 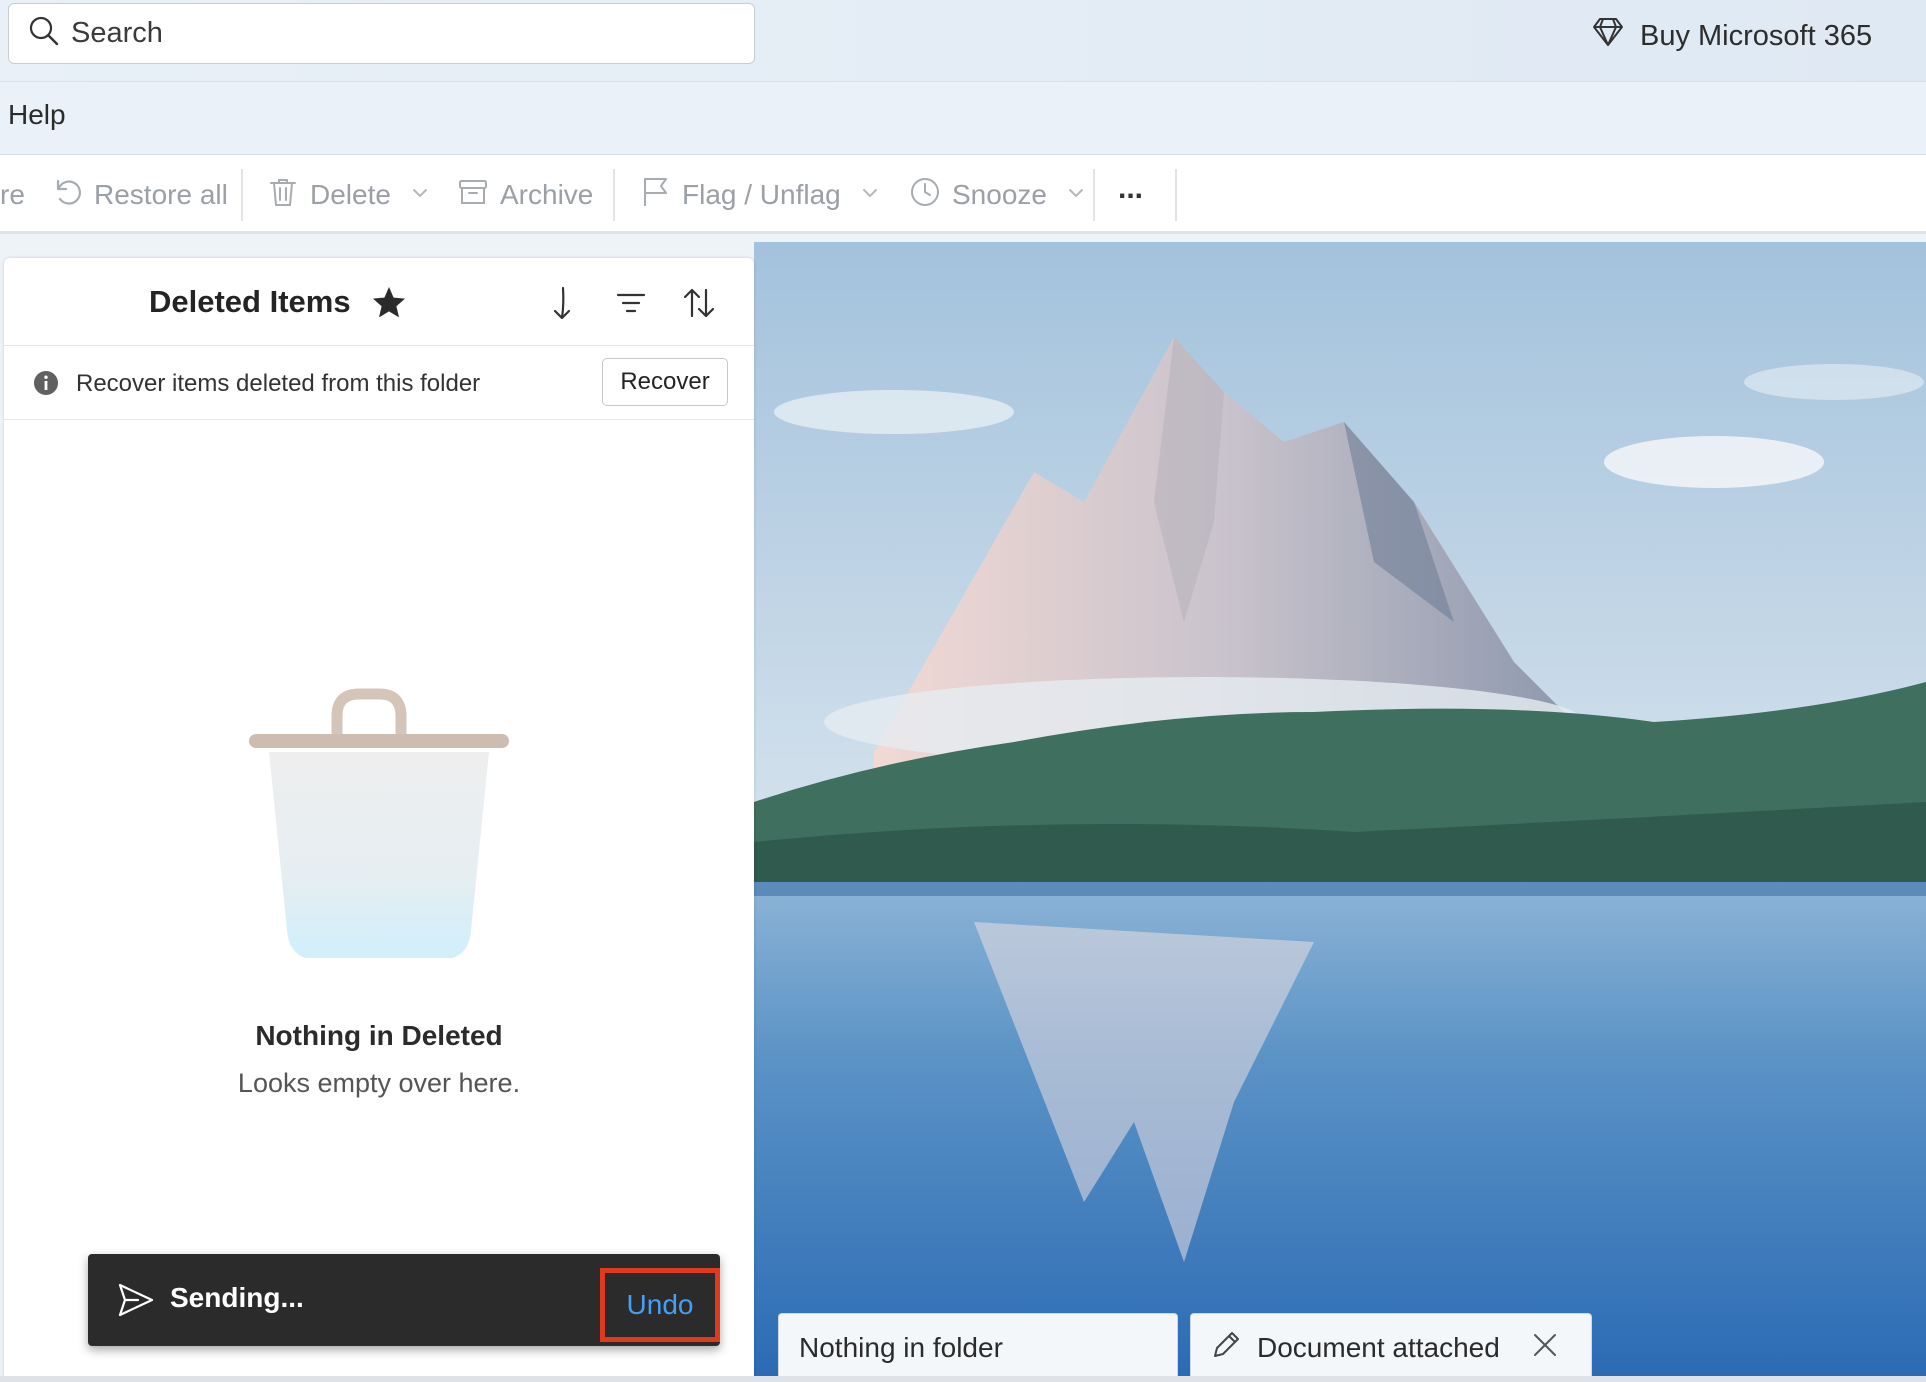 I want to click on snooze-button: Snooze, so click(x=997, y=195).